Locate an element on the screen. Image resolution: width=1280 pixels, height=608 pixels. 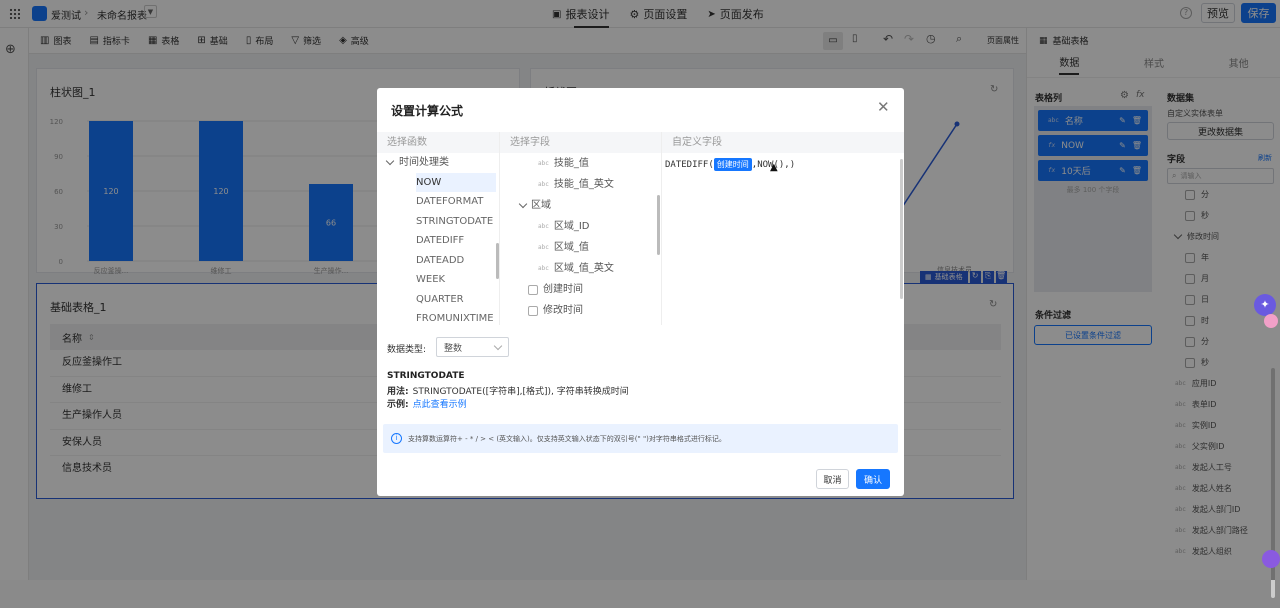
function-item: DATEDIFF is located at coordinates (438, 241).